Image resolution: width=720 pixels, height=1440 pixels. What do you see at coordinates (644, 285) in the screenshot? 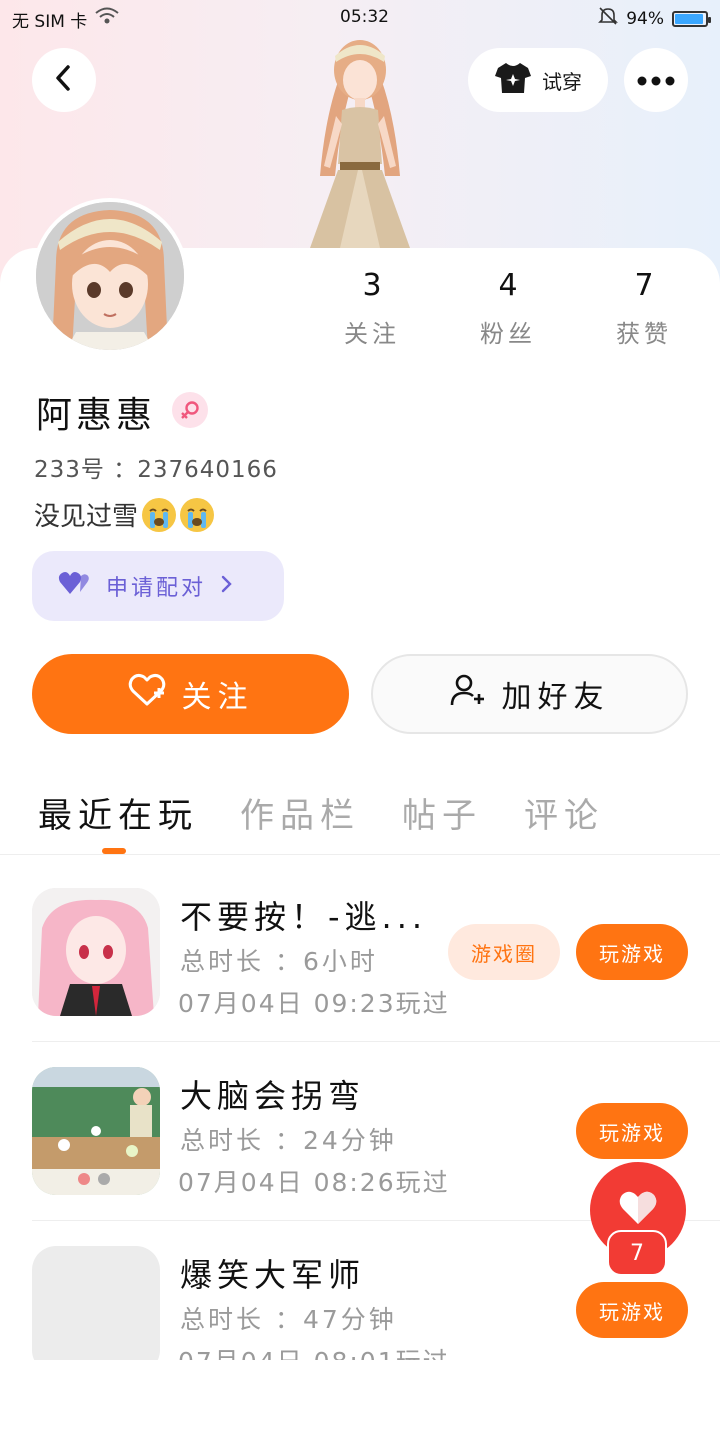
I see `stat-likes-count: 7` at bounding box center [644, 285].